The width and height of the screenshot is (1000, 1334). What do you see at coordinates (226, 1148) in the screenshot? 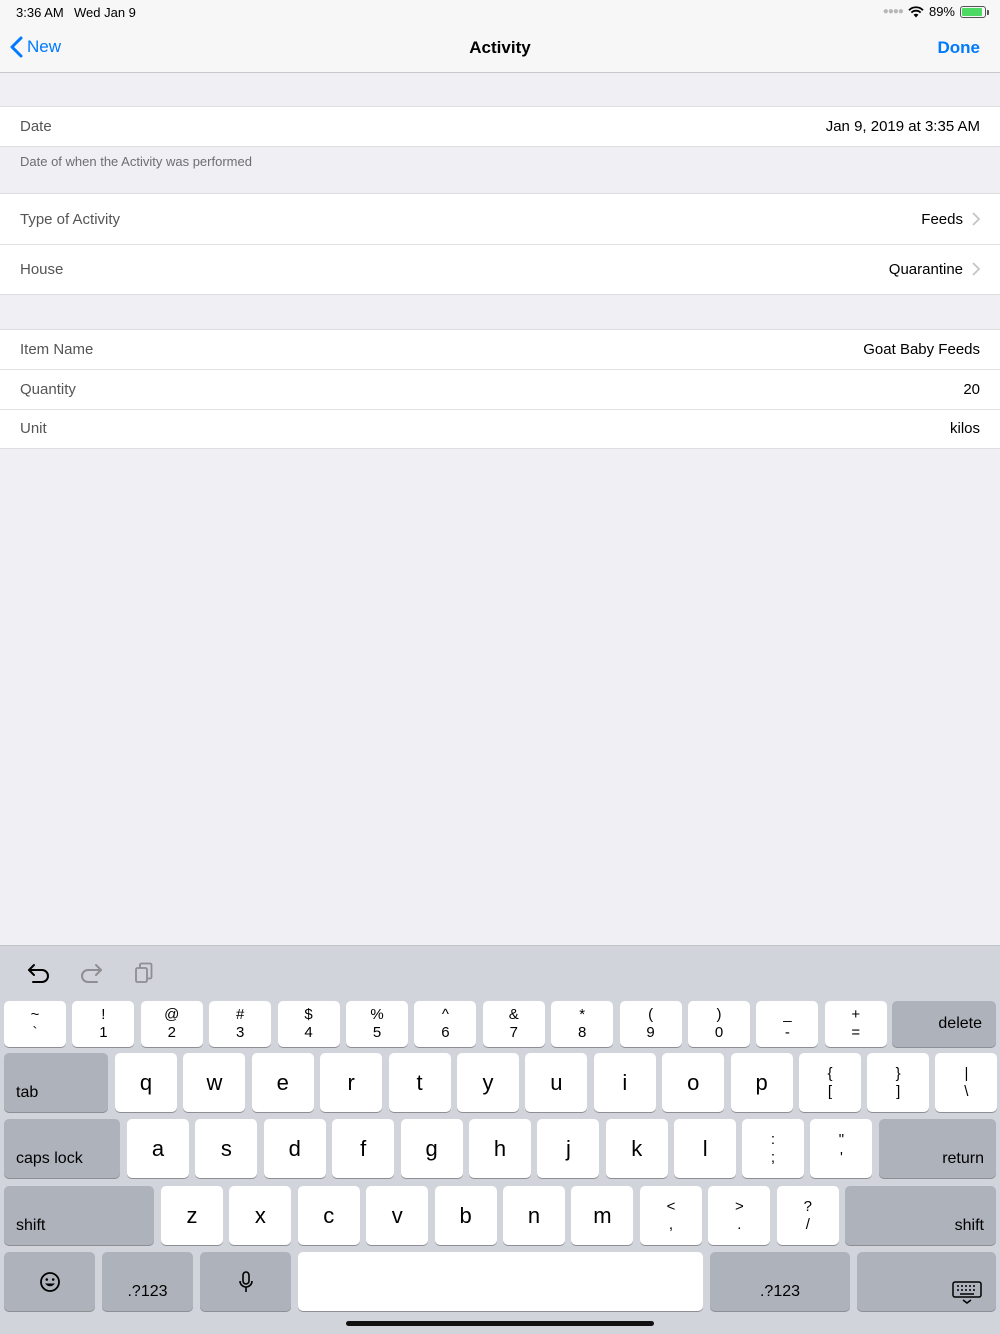
I see `letter-key: s` at bounding box center [226, 1148].